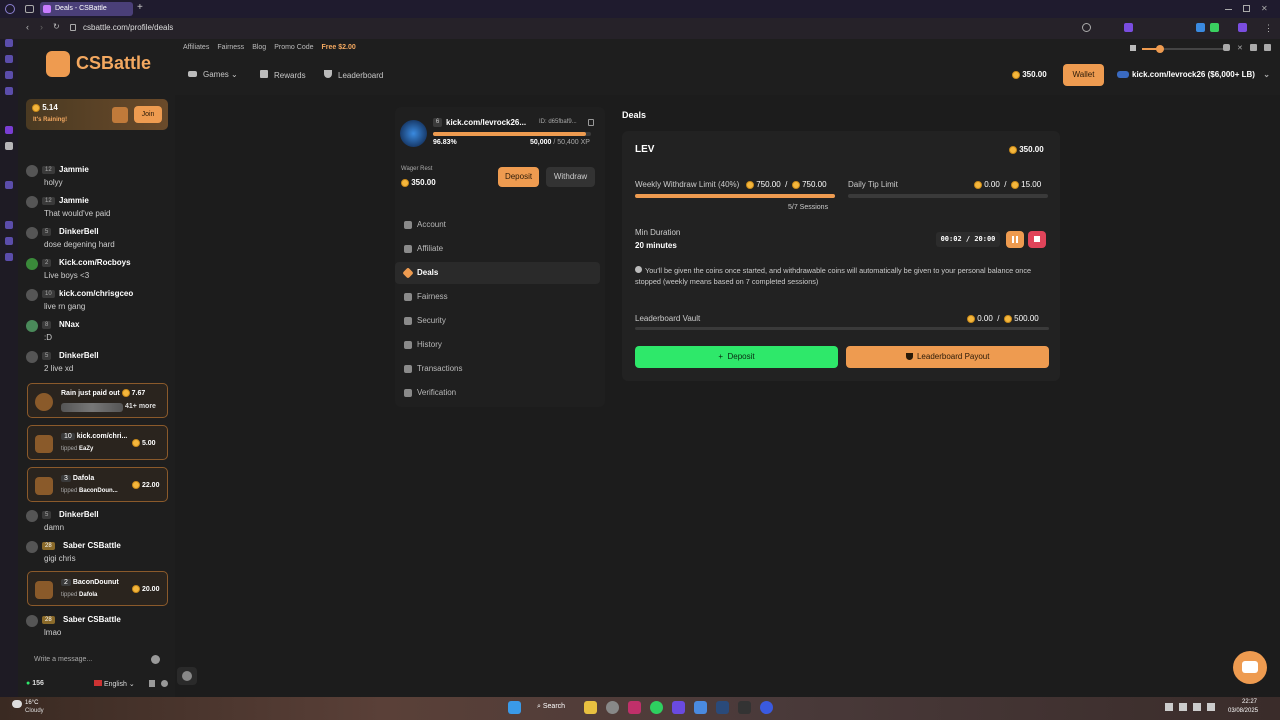 The image size is (1280, 720). I want to click on fairness-link: Fairness, so click(230, 49).